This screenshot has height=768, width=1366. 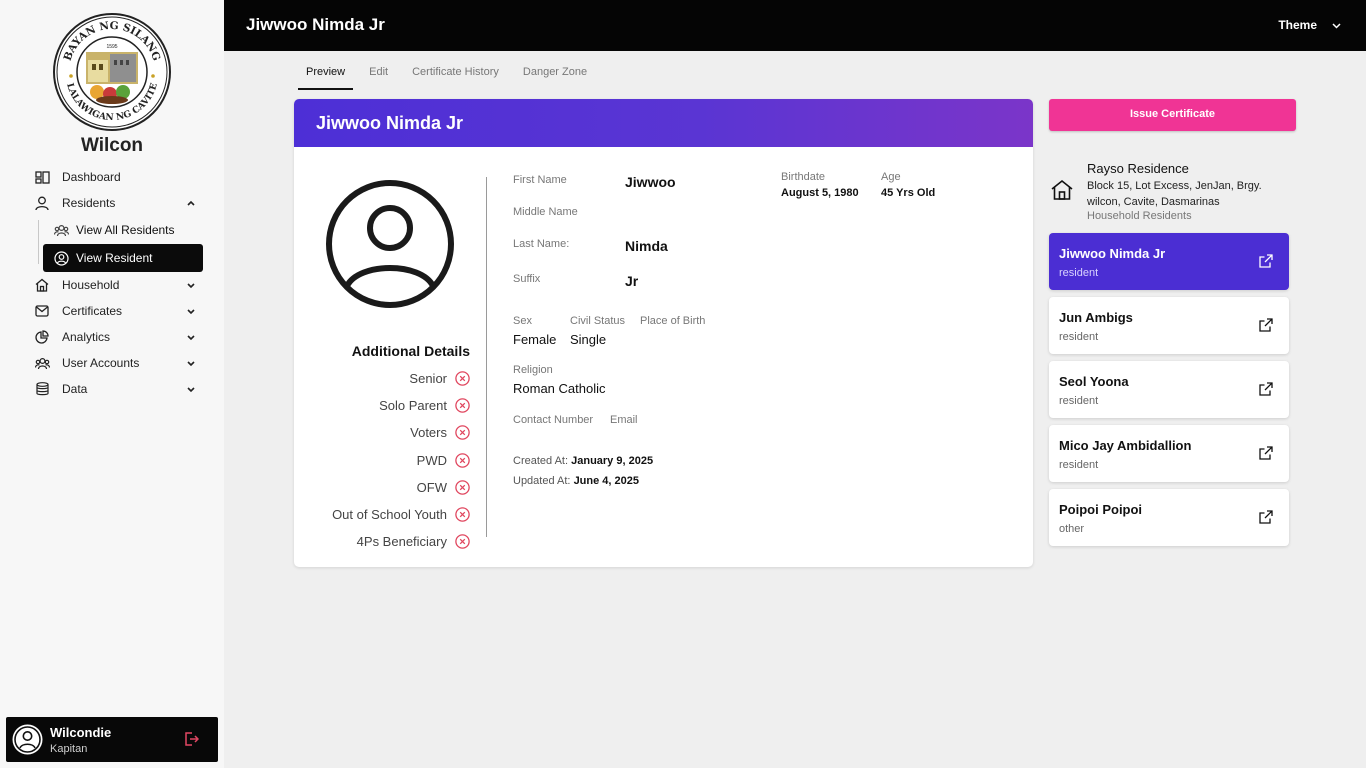 I want to click on issue-certificate-button: Issue Certificate, so click(x=1172, y=115).